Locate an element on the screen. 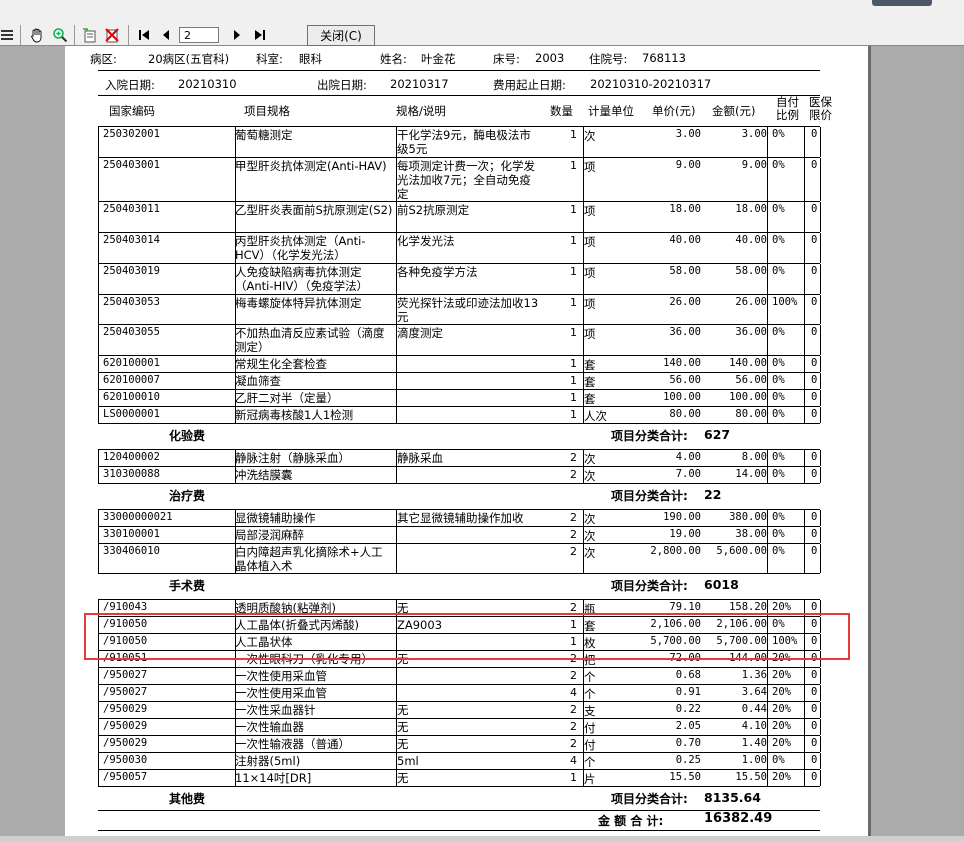 This screenshot has width=964, height=841. prev-page-icon is located at coordinates (166, 35).